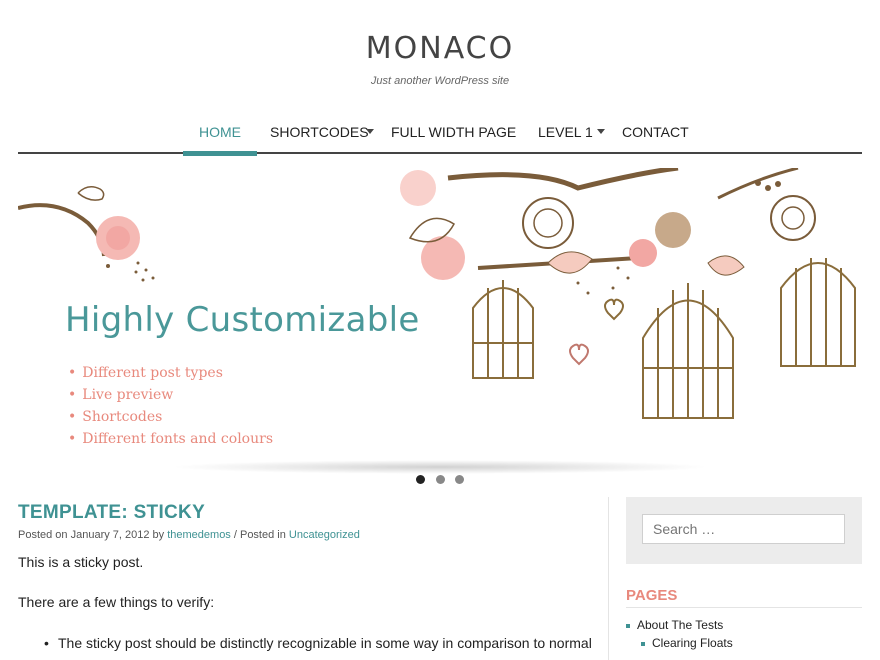 This screenshot has height=660, width=880. I want to click on slide-headline: Highly Customizable, so click(242, 320).